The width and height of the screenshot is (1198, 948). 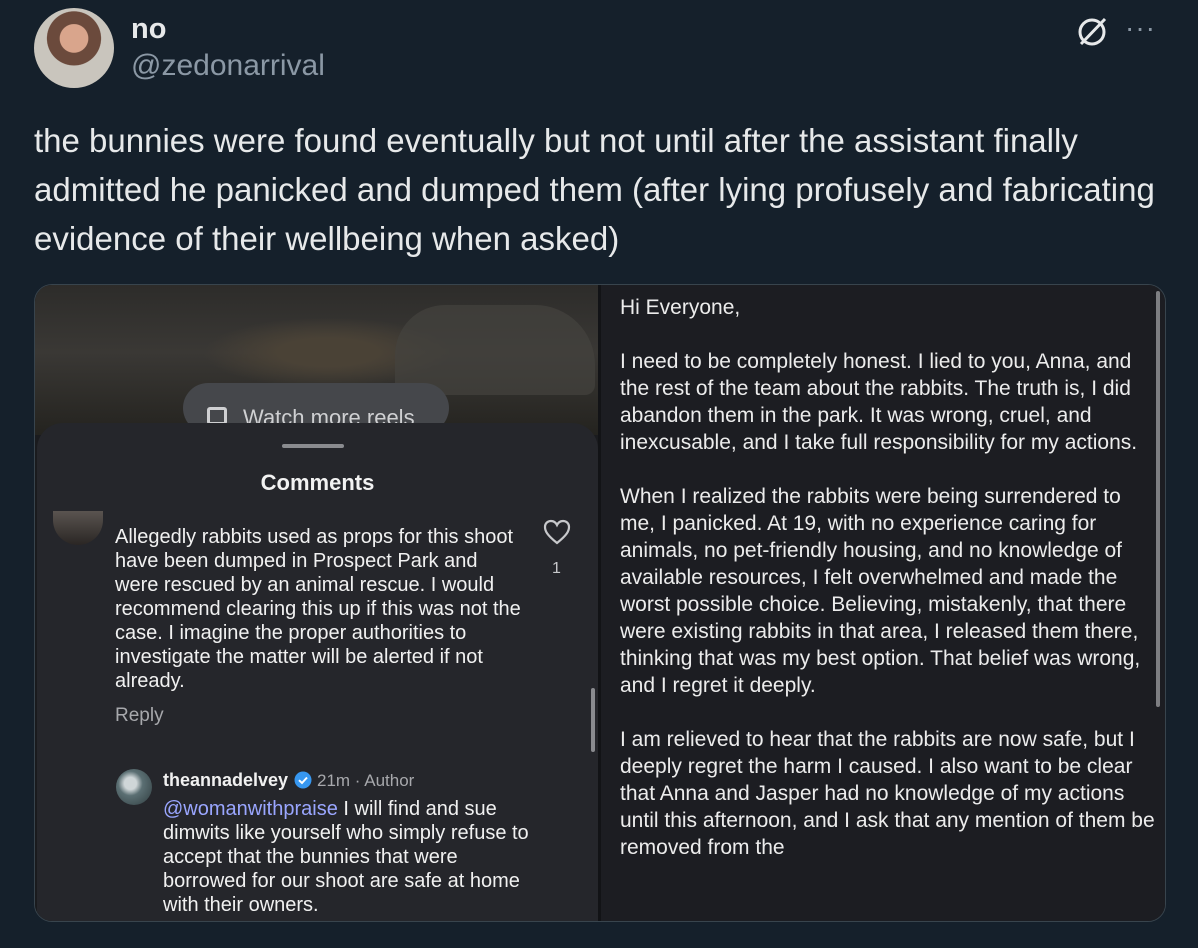 What do you see at coordinates (78, 528) in the screenshot?
I see `commenter-avatar` at bounding box center [78, 528].